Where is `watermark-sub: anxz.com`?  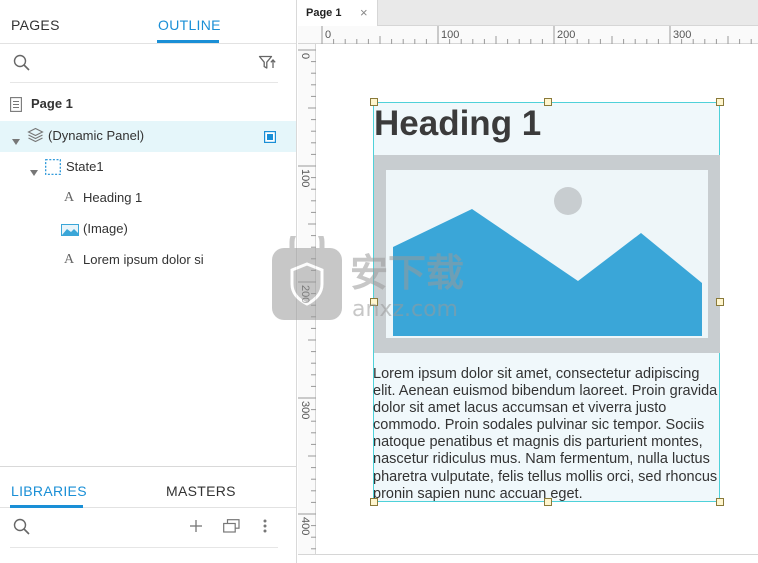
watermark-sub: anxz.com is located at coordinates (405, 309).